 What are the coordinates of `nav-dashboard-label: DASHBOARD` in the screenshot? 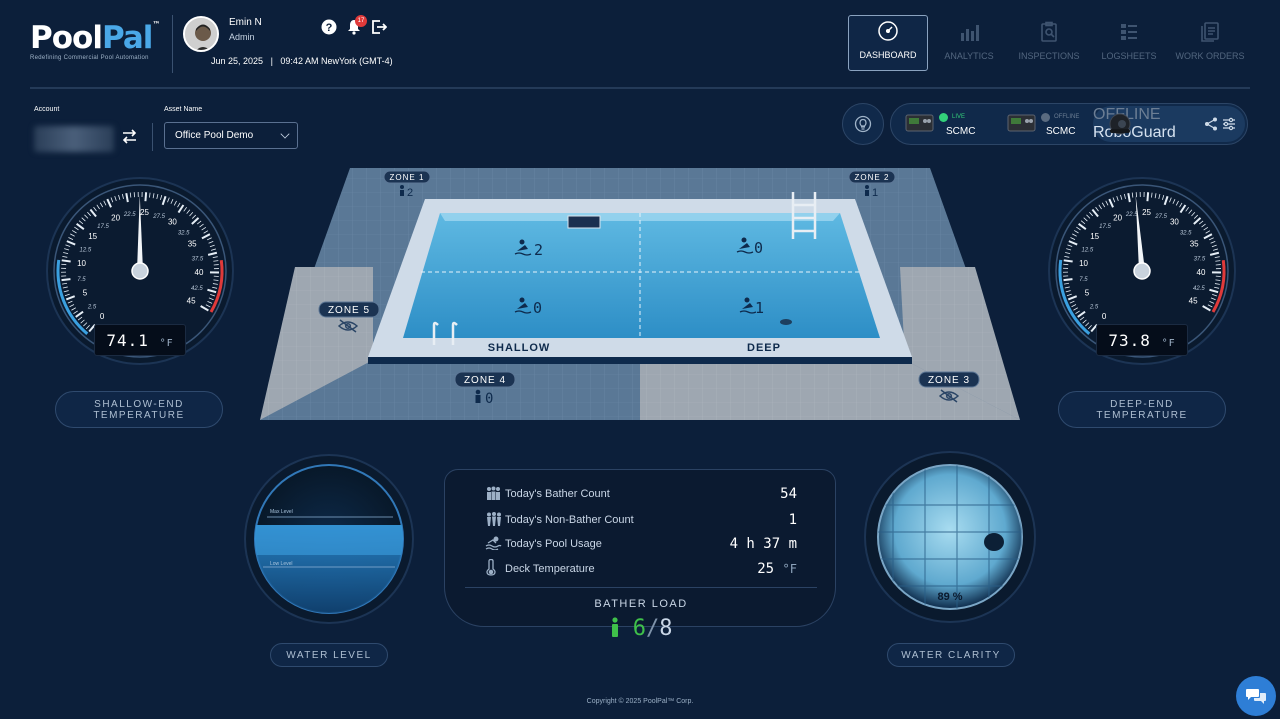 It's located at (888, 55).